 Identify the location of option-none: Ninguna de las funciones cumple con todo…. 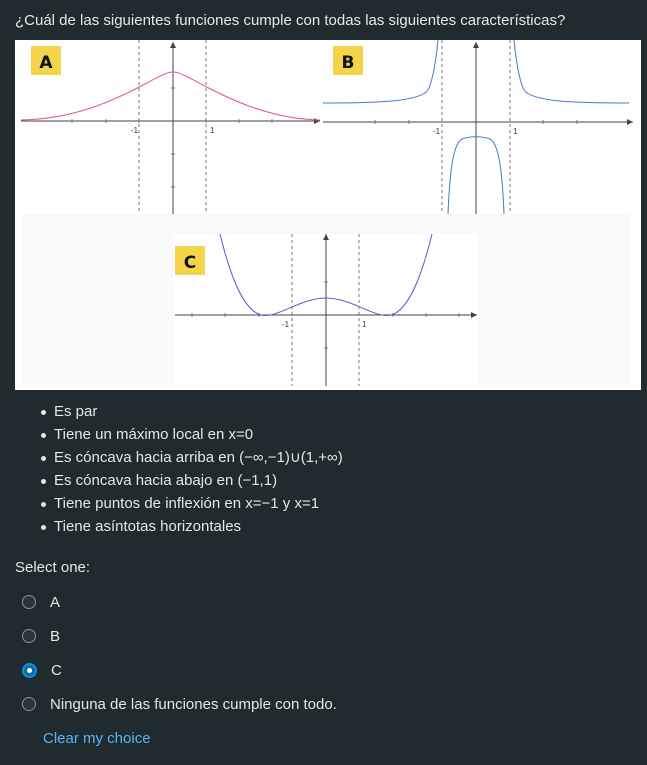
(179, 704).